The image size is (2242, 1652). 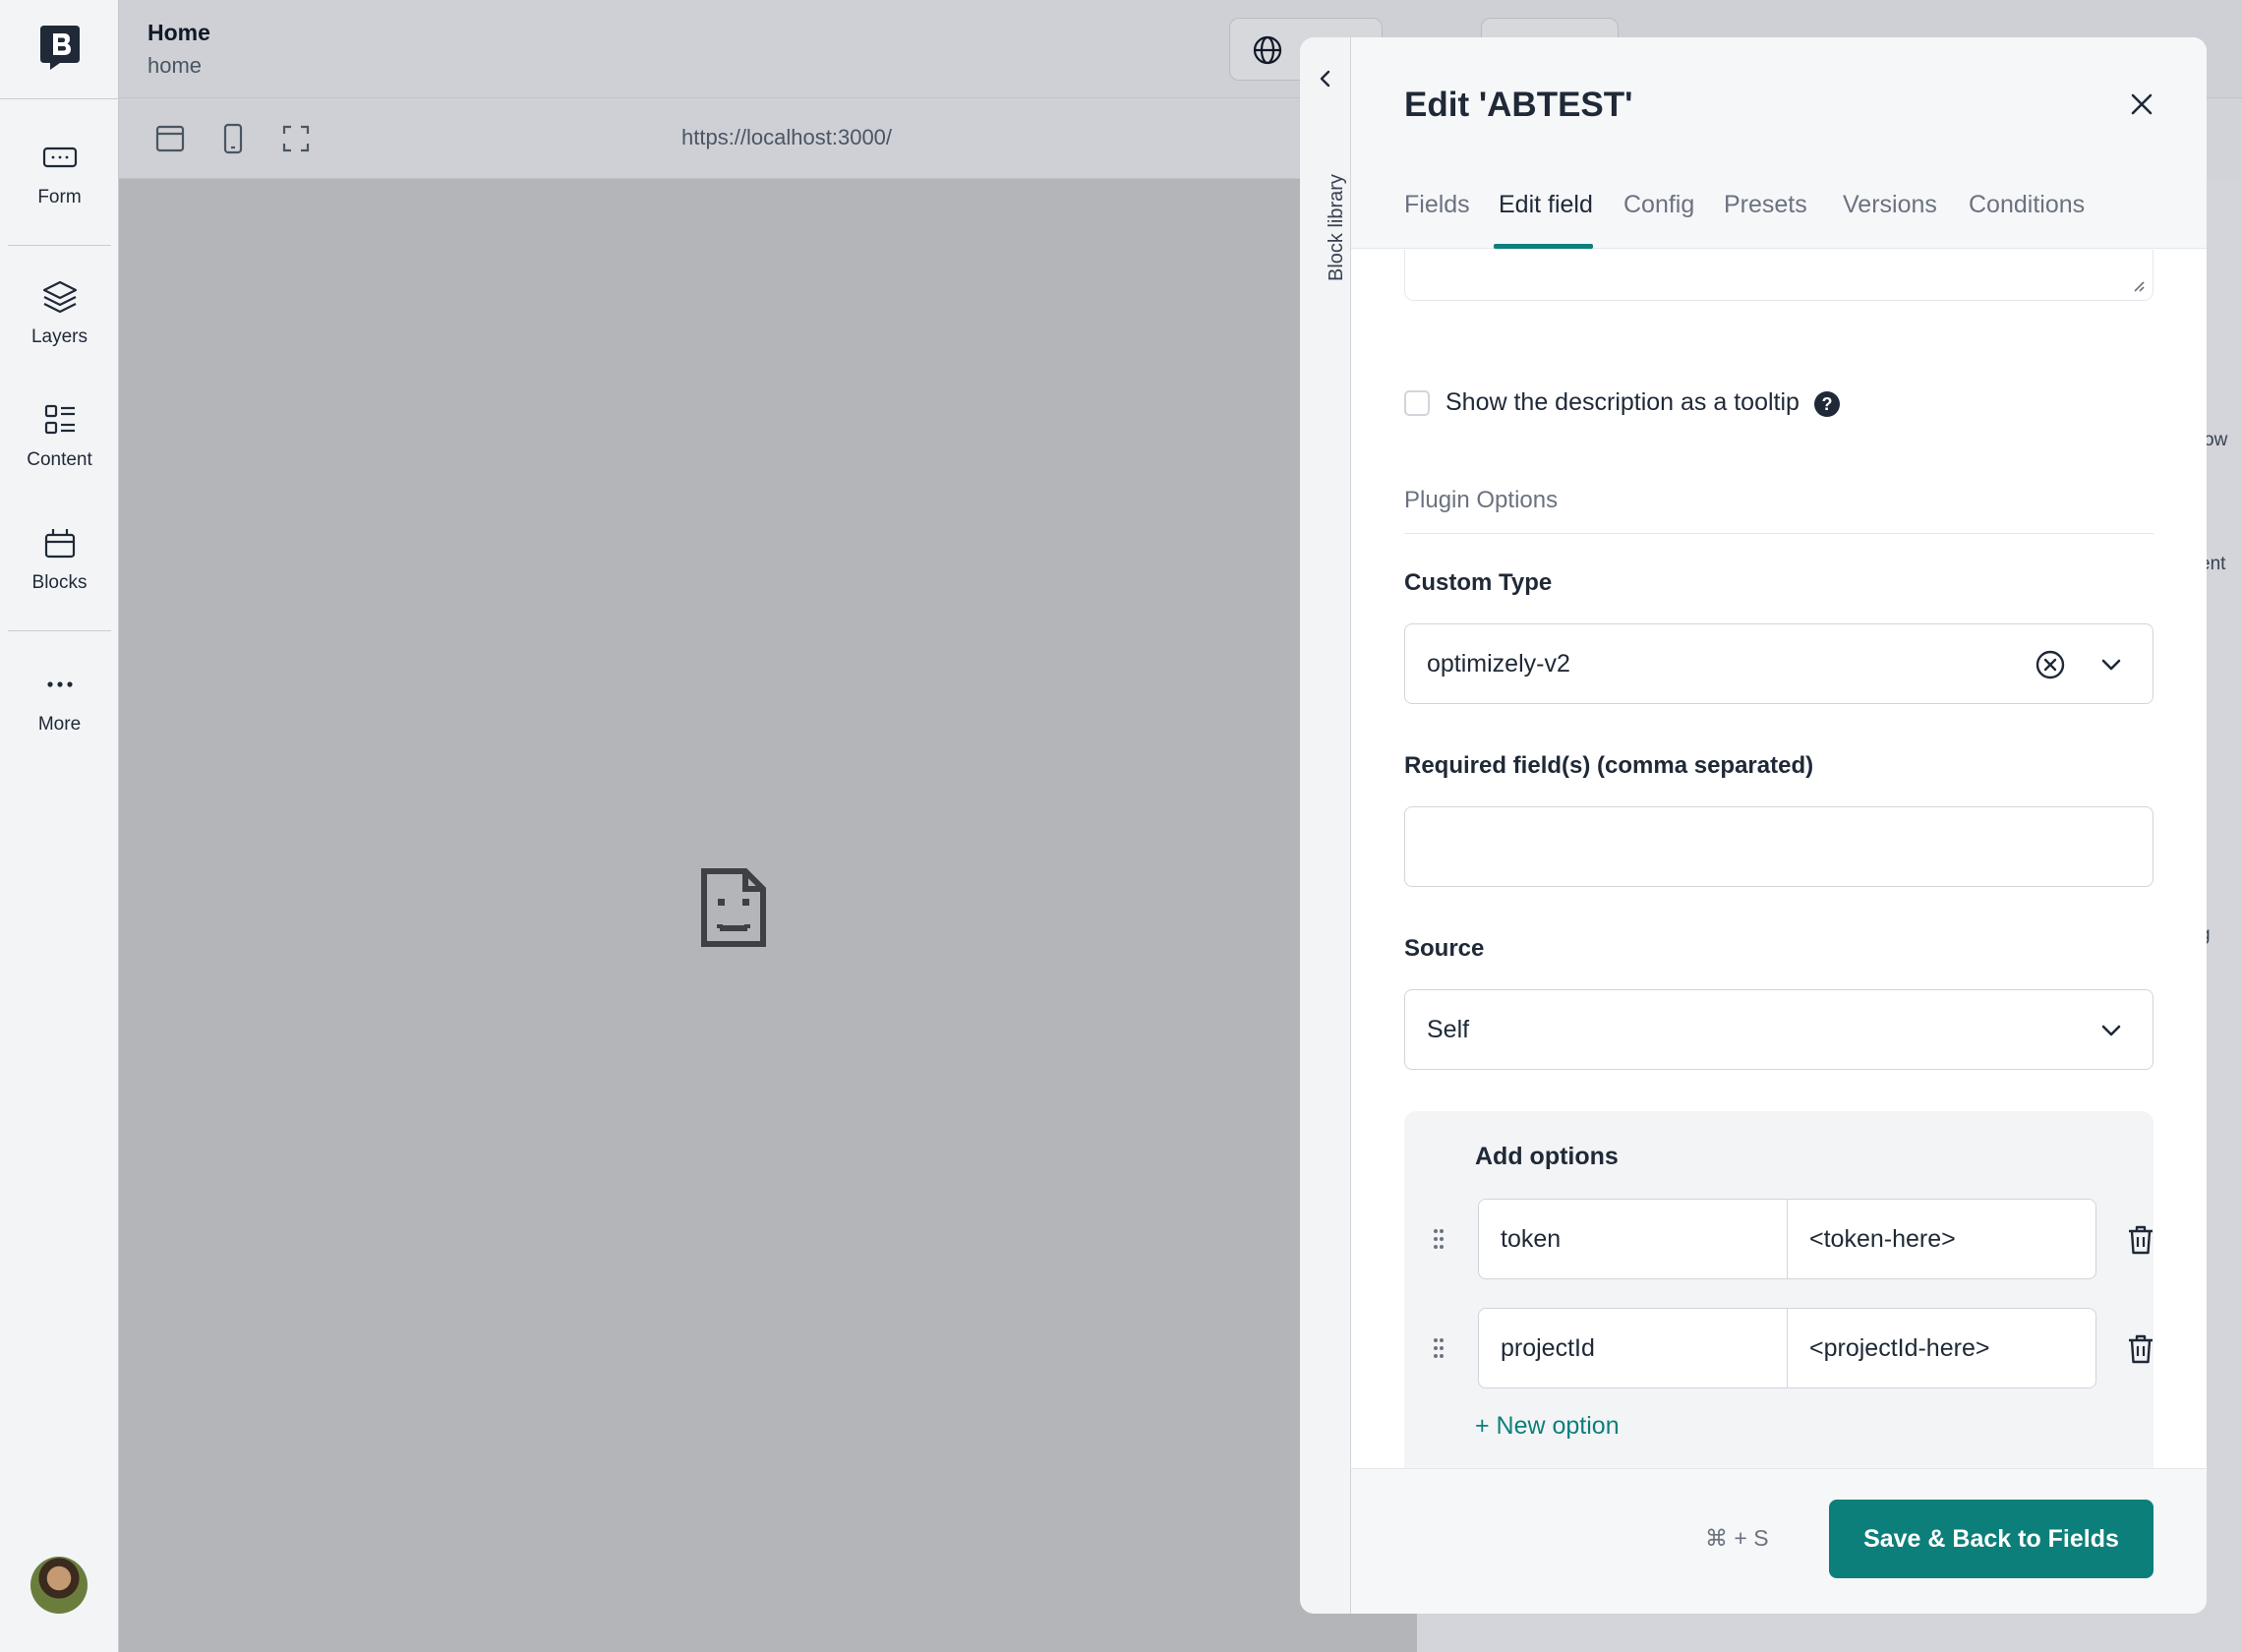 What do you see at coordinates (1417, 403) in the screenshot?
I see `tooltip-checkbox` at bounding box center [1417, 403].